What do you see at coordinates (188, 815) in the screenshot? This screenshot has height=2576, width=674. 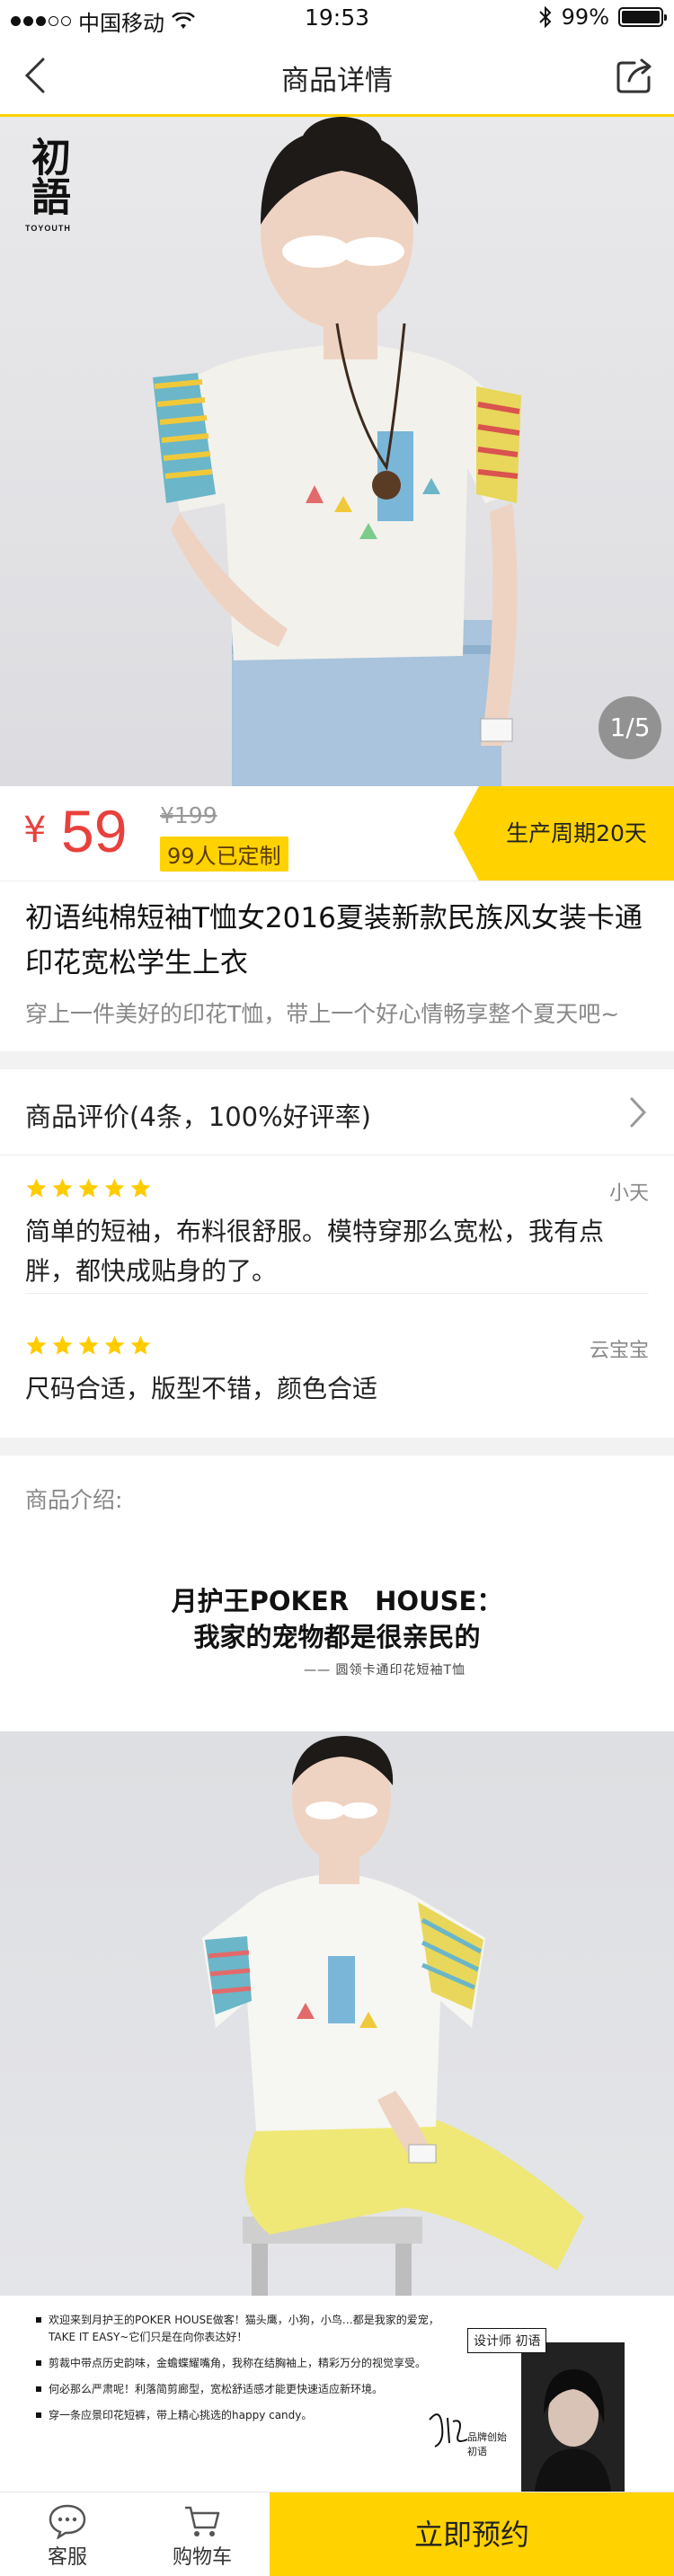 I see `original-price: ¥199` at bounding box center [188, 815].